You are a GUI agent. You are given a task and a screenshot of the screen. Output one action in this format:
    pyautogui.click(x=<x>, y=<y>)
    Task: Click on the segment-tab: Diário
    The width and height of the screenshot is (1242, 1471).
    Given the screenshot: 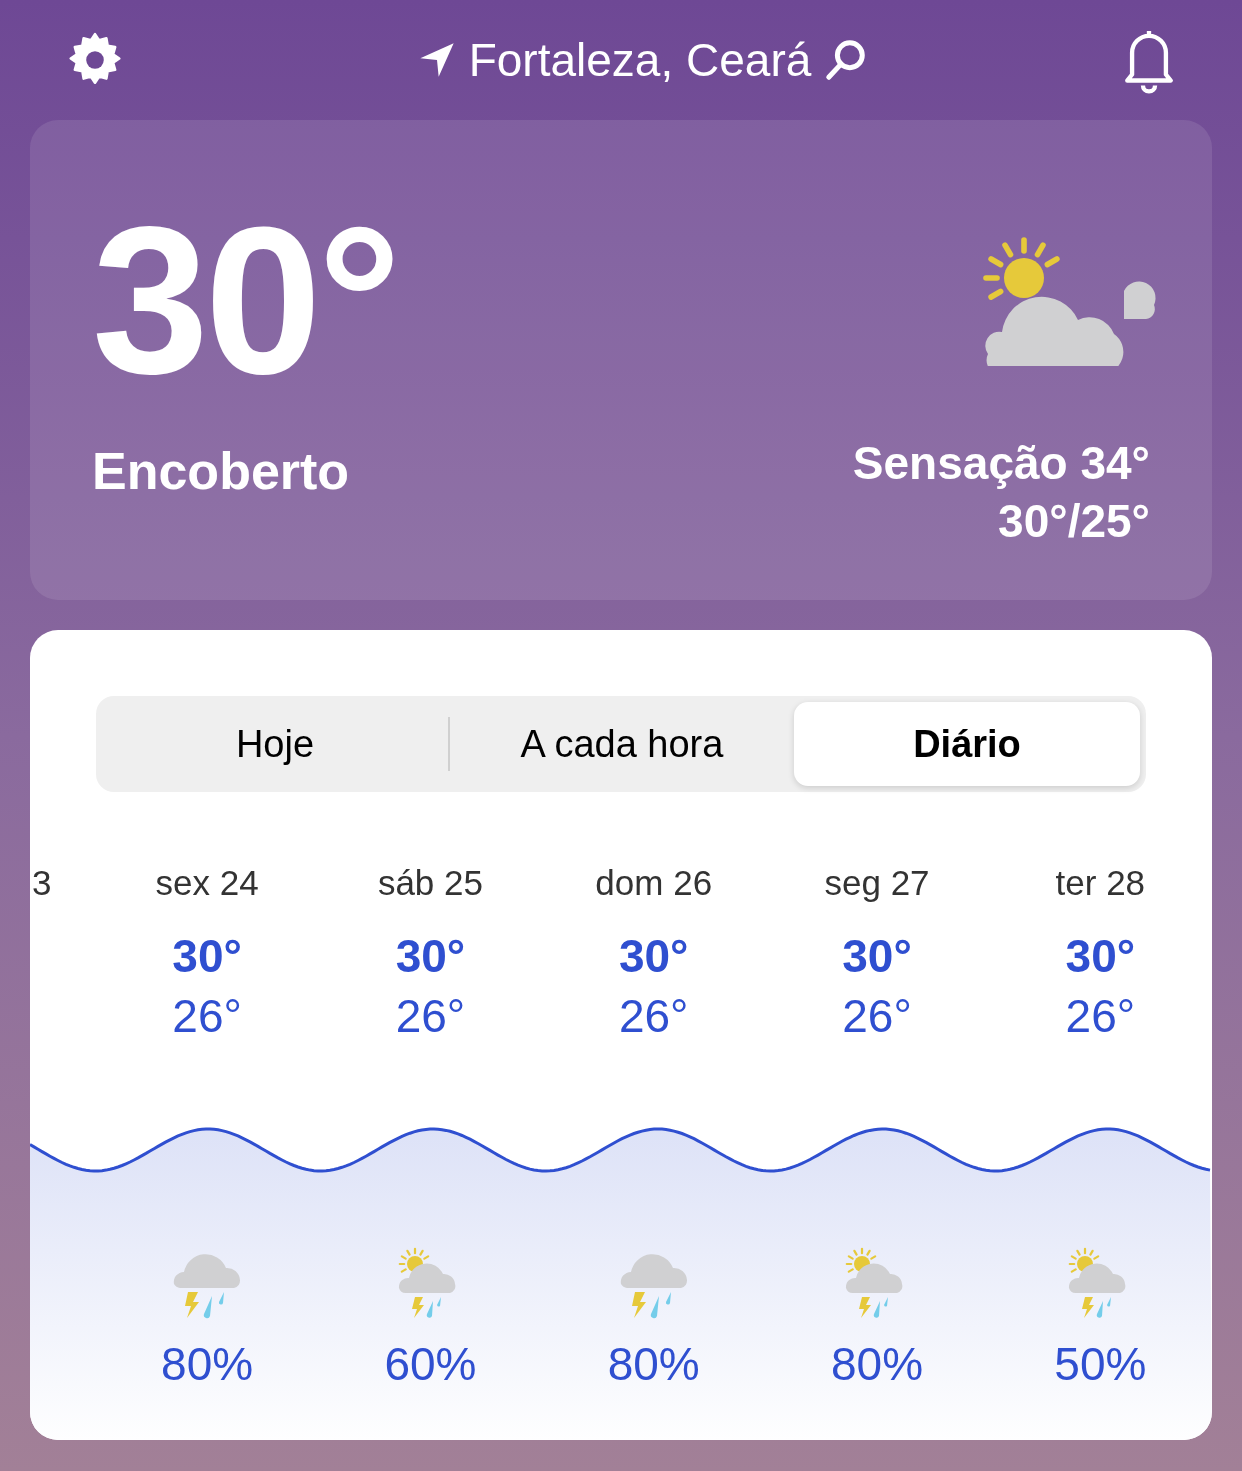 What is the action you would take?
    pyautogui.click(x=967, y=744)
    